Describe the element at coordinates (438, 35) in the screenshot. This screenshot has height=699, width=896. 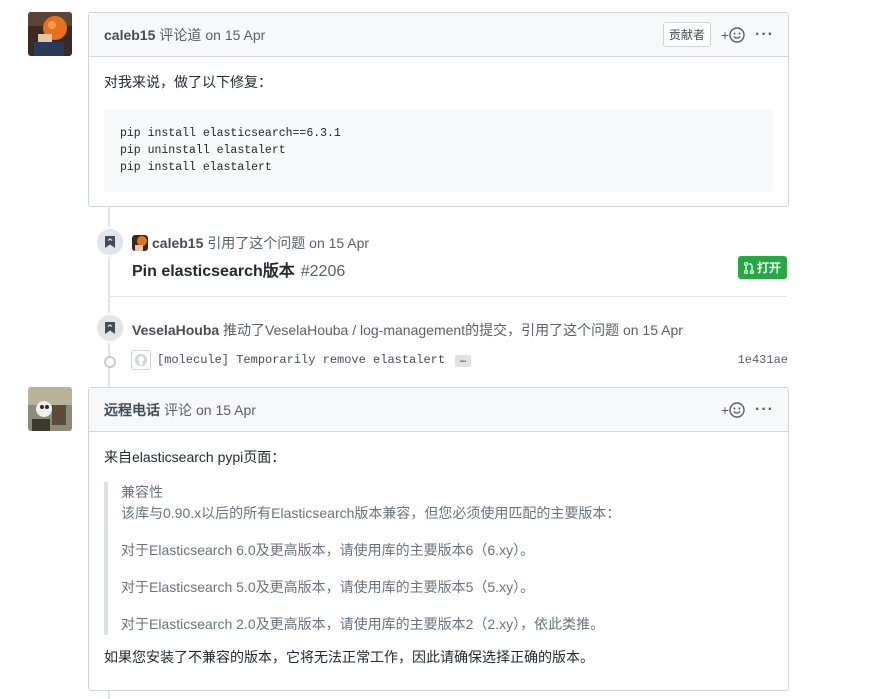
I see `comment-header: caleb15 评论道 on 15 Apr 贡献者 + ···` at that location.